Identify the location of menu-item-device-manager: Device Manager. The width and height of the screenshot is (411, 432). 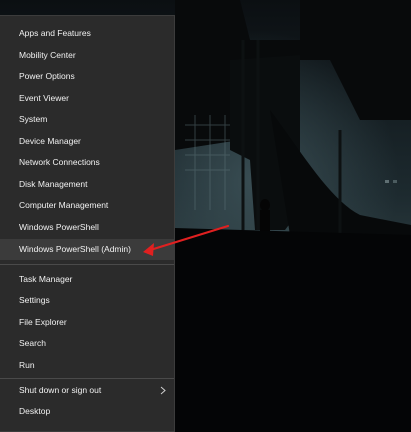
(87, 141).